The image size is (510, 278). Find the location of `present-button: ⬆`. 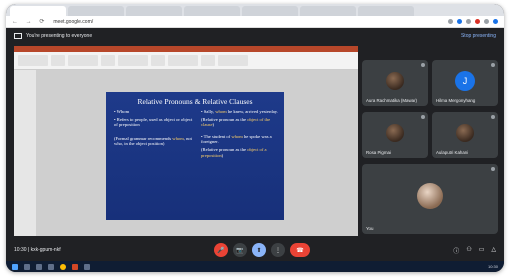

present-button: ⬆ is located at coordinates (259, 250).